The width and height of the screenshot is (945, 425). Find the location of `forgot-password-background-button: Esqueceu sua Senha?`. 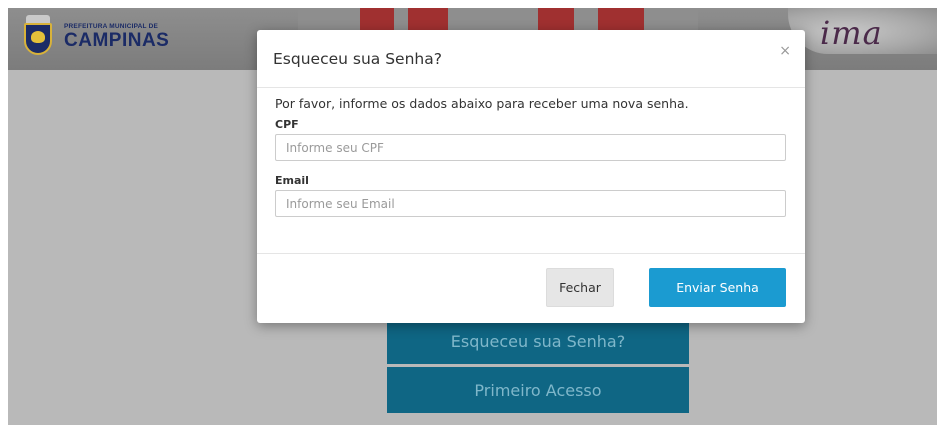

forgot-password-background-button: Esqueceu sua Senha? is located at coordinates (538, 341).